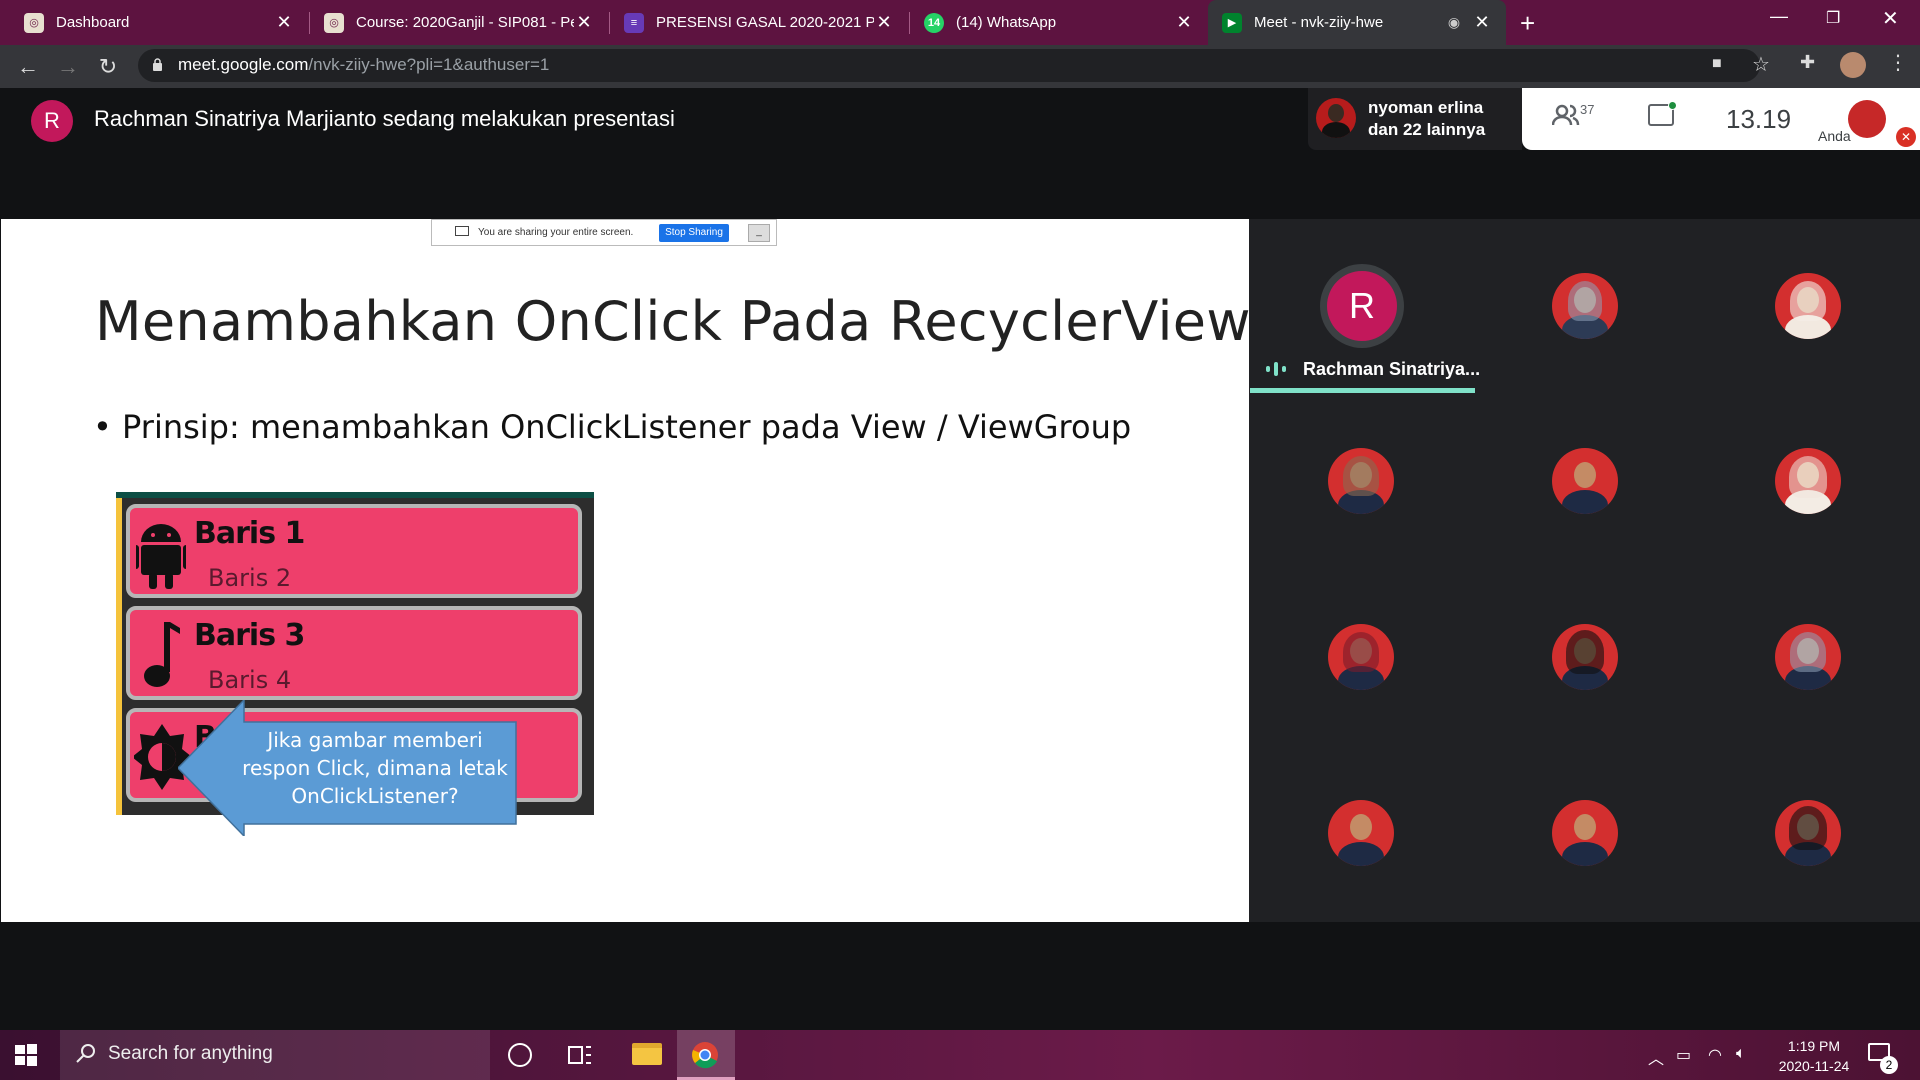 Image resolution: width=1920 pixels, height=1080 pixels. What do you see at coordinates (1807, 62) in the screenshot?
I see `extensions-icon: ✚` at bounding box center [1807, 62].